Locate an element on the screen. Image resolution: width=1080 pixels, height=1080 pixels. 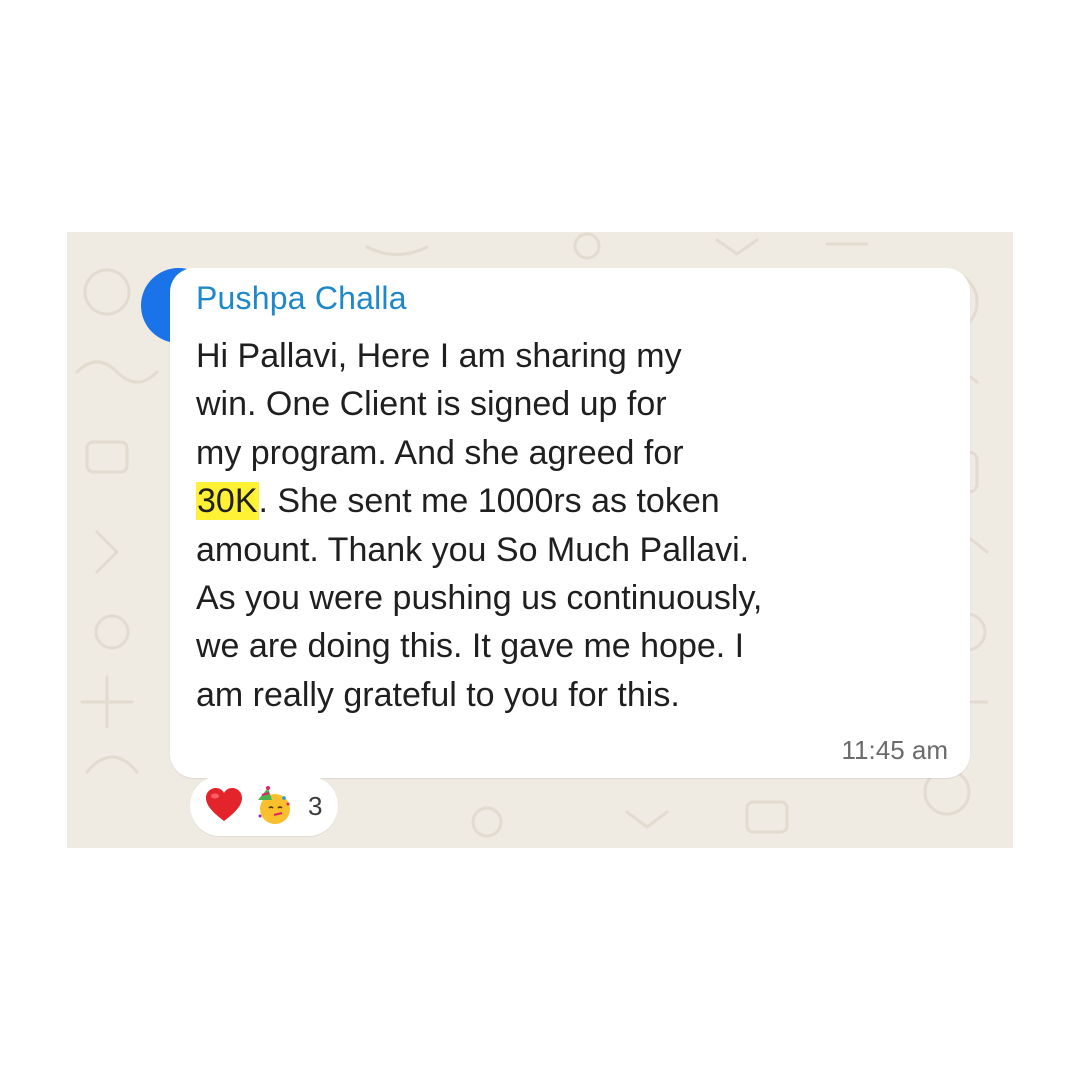
sender-name: Pushpa Challa is located at coordinates (301, 298).